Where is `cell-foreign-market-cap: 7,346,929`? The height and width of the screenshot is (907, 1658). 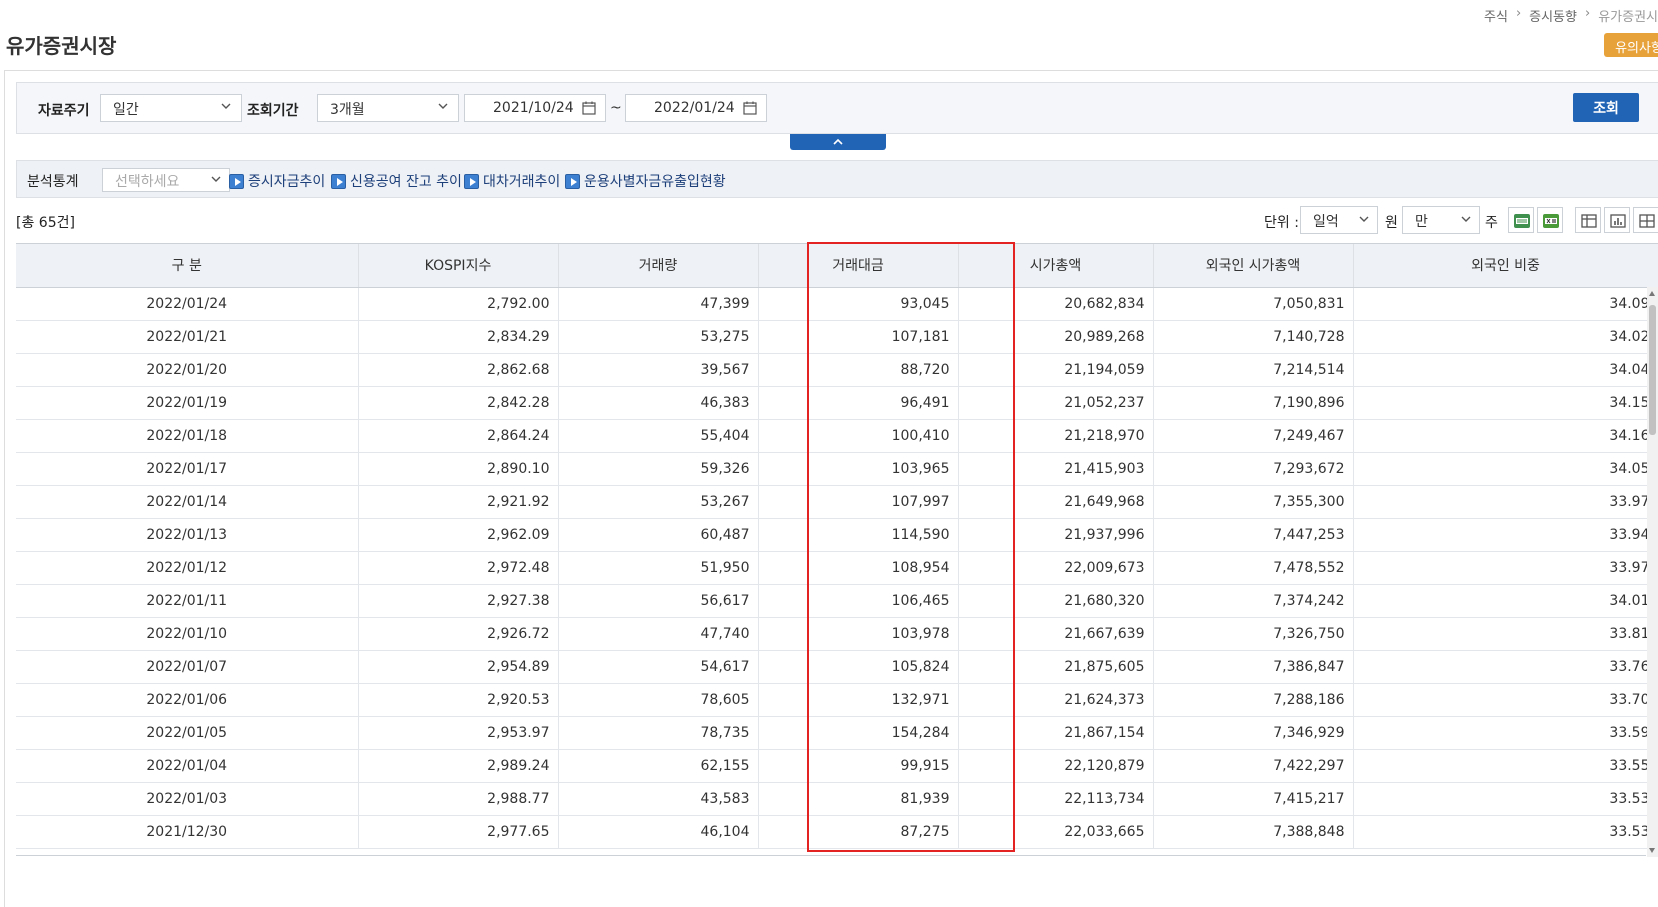
cell-foreign-market-cap: 7,346,929 is located at coordinates (1253, 733).